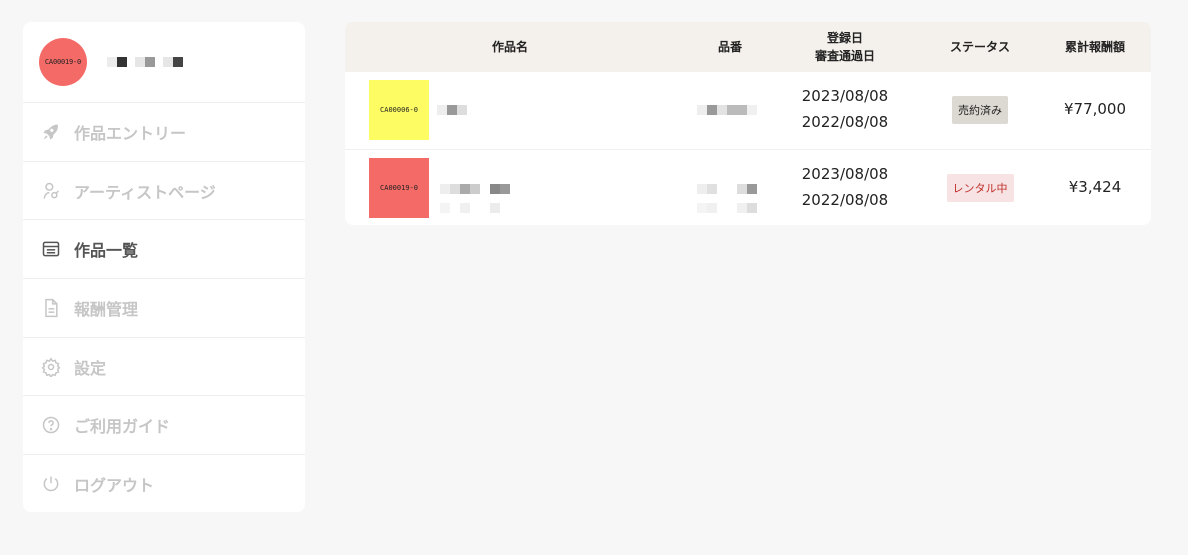  Describe the element at coordinates (509, 47) in the screenshot. I see `header-title: 作品名` at that location.